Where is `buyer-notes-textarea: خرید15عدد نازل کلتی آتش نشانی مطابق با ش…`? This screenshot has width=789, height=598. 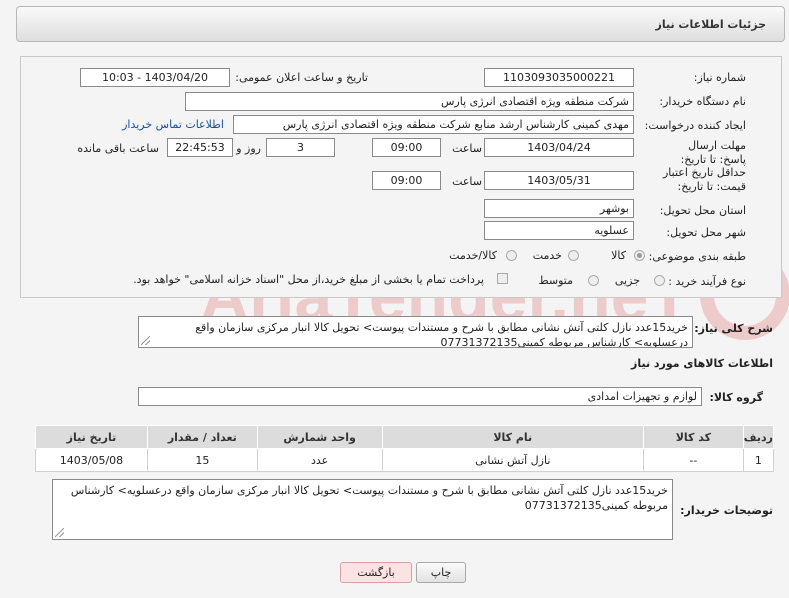 buyer-notes-textarea: خرید15عدد نازل کلتی آتش نشانی مطابق با ش… is located at coordinates (362, 509).